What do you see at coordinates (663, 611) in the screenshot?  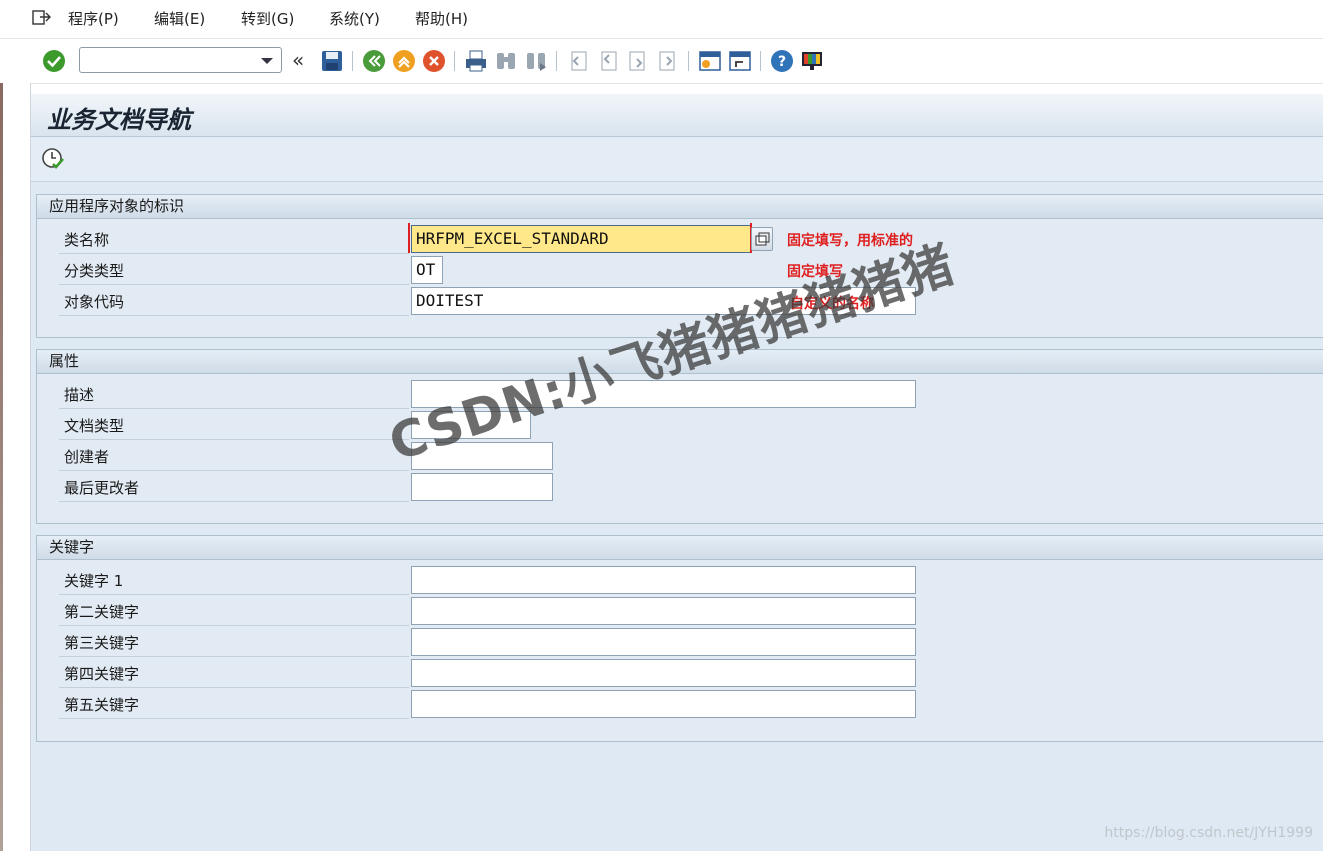 I see `keyword-2-field` at bounding box center [663, 611].